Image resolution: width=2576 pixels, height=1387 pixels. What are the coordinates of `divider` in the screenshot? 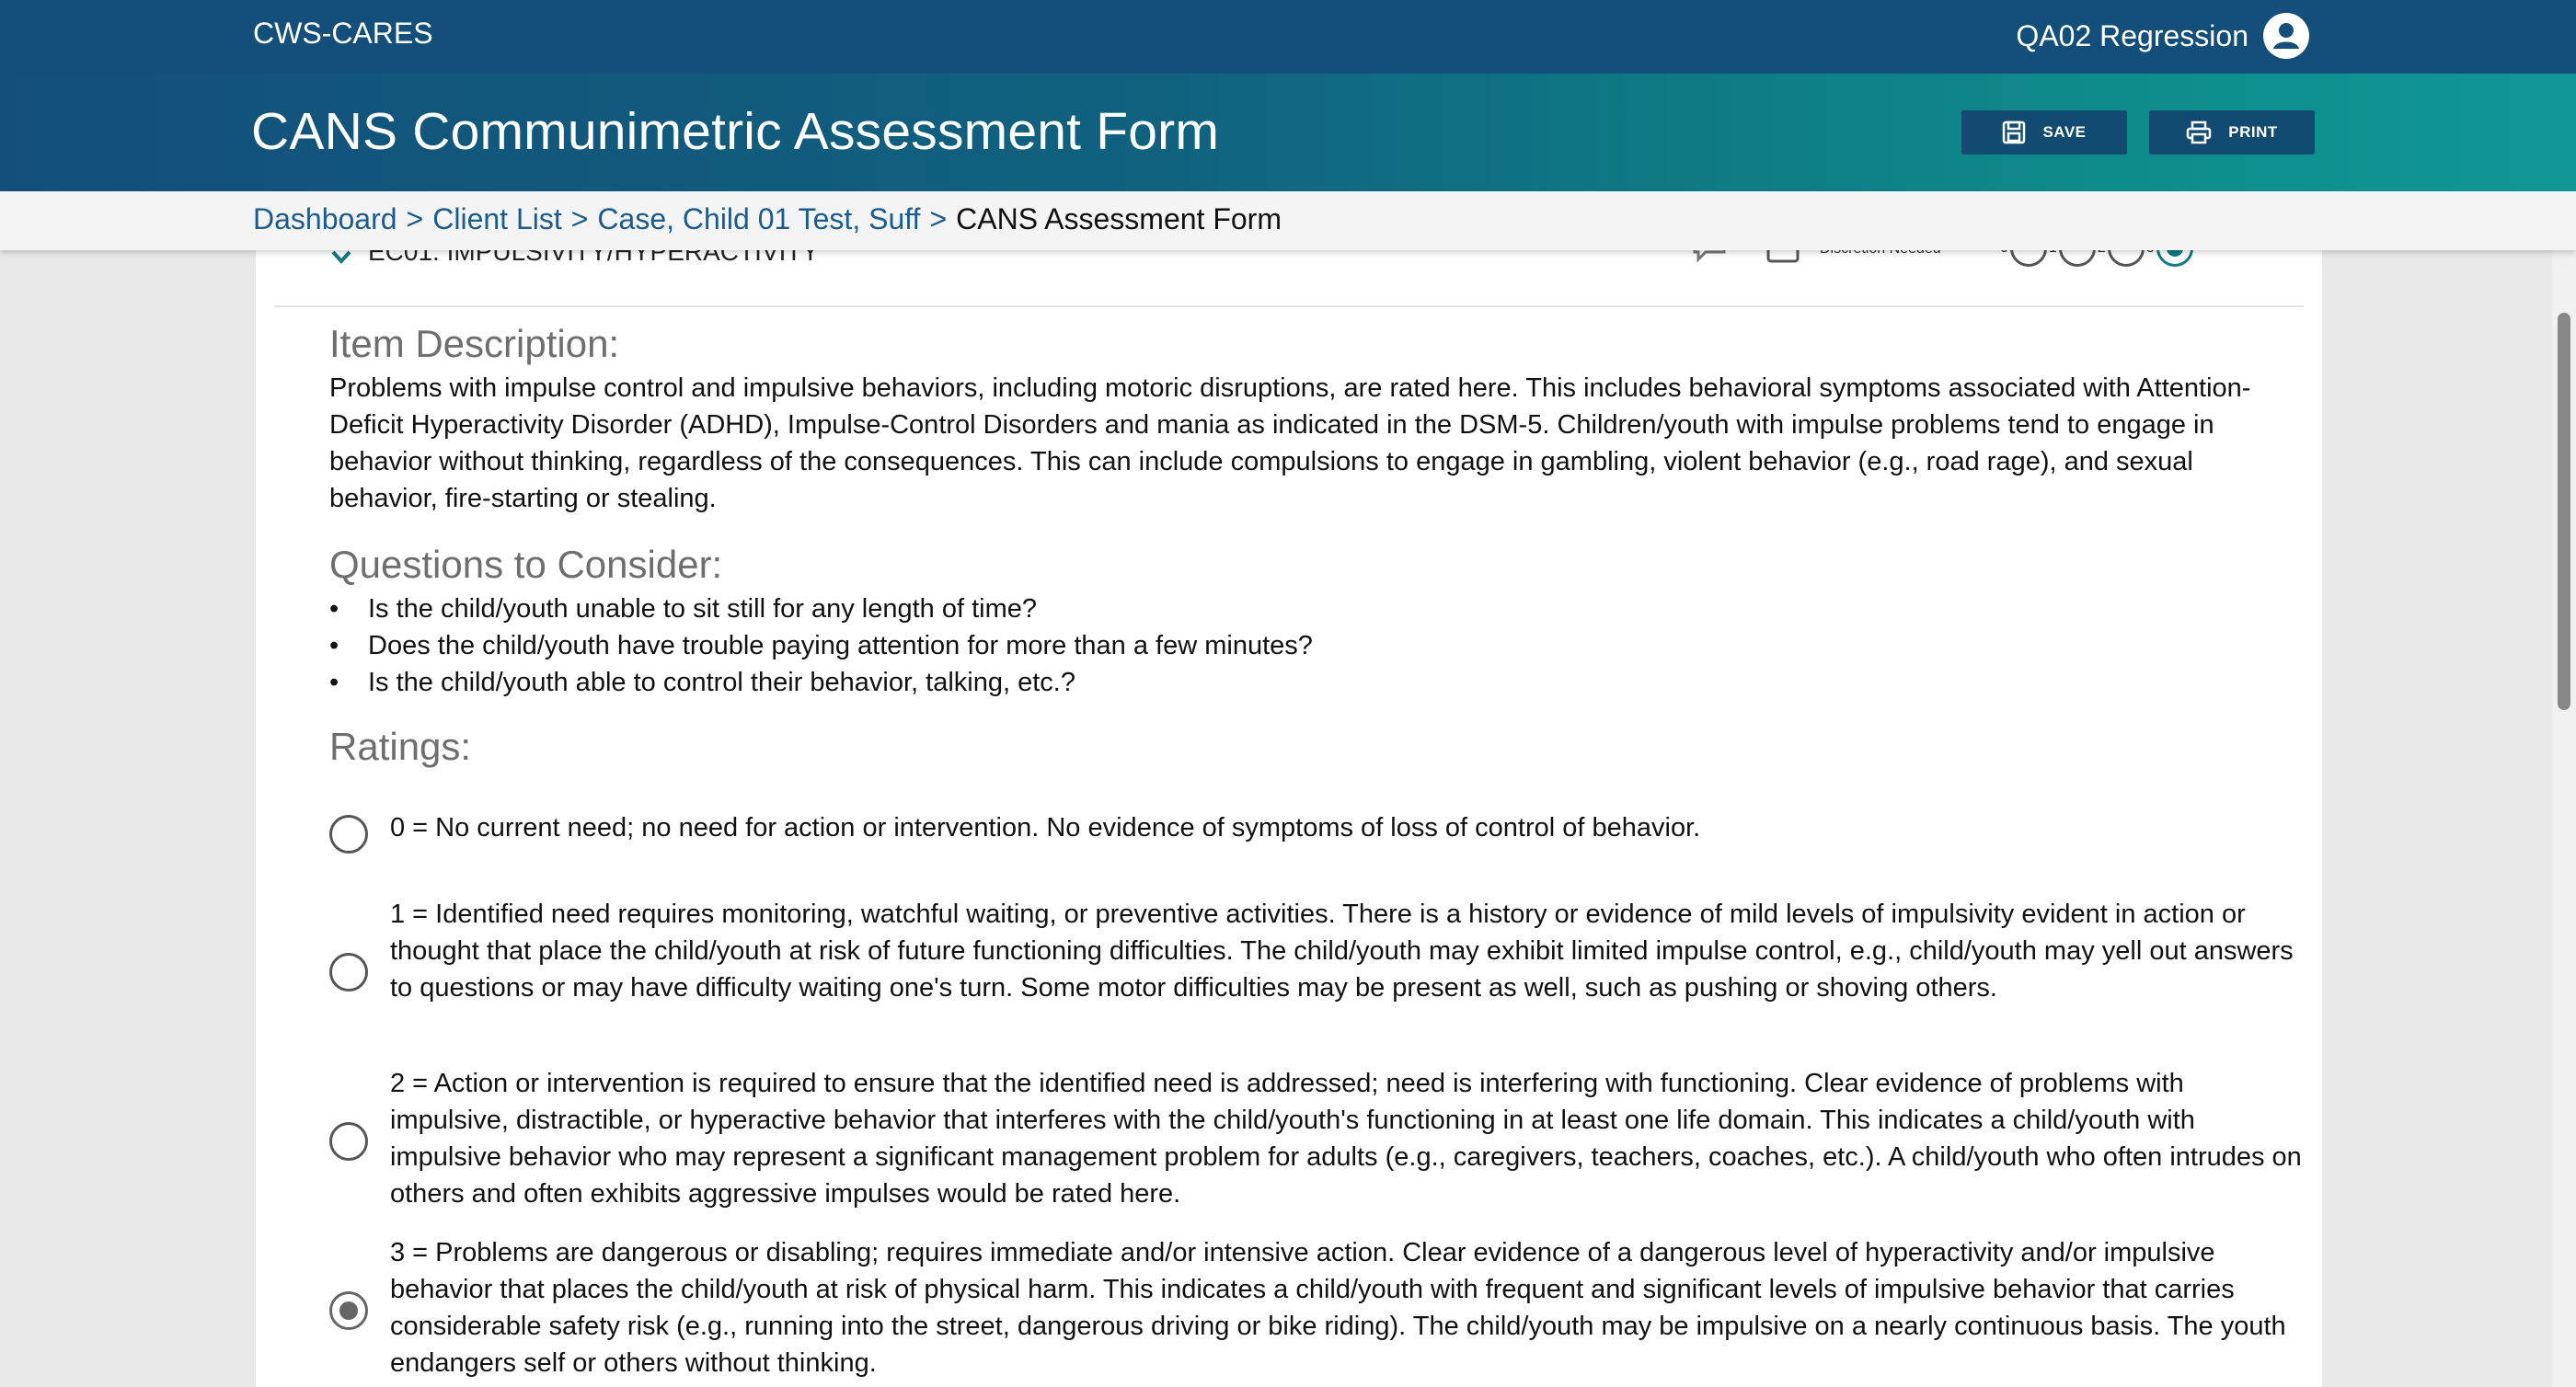 It's located at (1289, 306).